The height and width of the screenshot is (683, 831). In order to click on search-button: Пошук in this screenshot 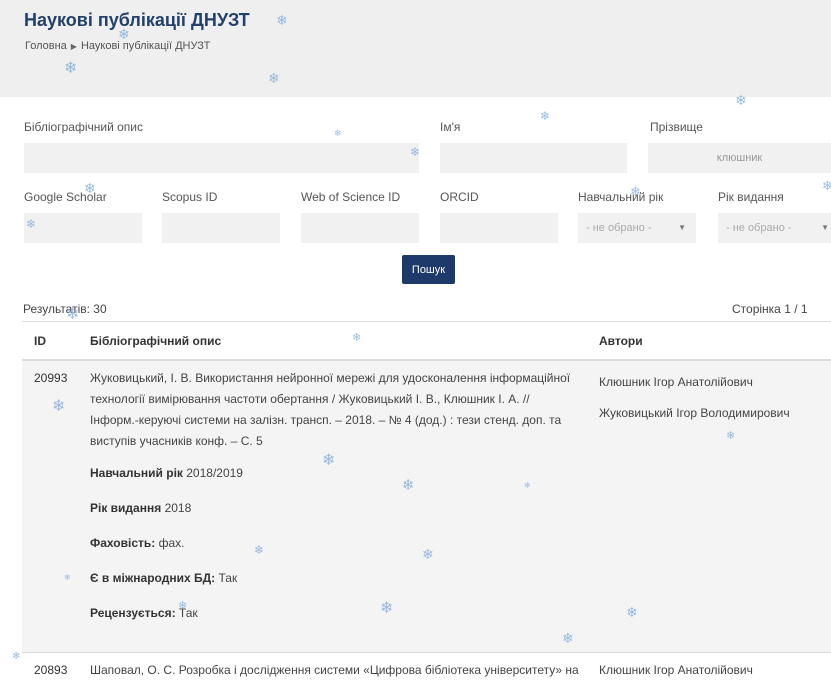, I will do `click(428, 269)`.